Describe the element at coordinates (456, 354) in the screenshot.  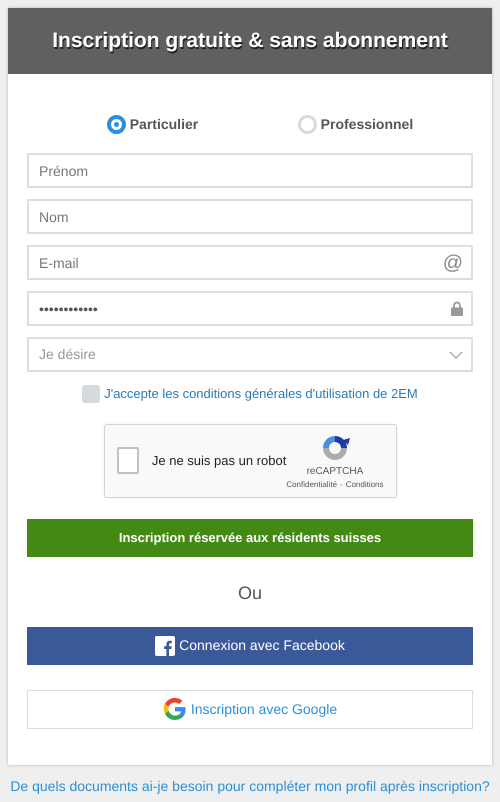
I see `chevron-down-icon` at that location.